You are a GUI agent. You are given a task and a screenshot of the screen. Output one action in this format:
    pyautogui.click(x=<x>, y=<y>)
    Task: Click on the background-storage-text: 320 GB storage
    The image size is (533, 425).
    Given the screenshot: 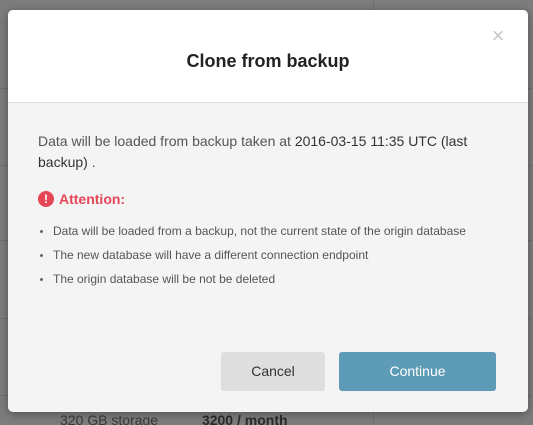 What is the action you would take?
    pyautogui.click(x=109, y=418)
    